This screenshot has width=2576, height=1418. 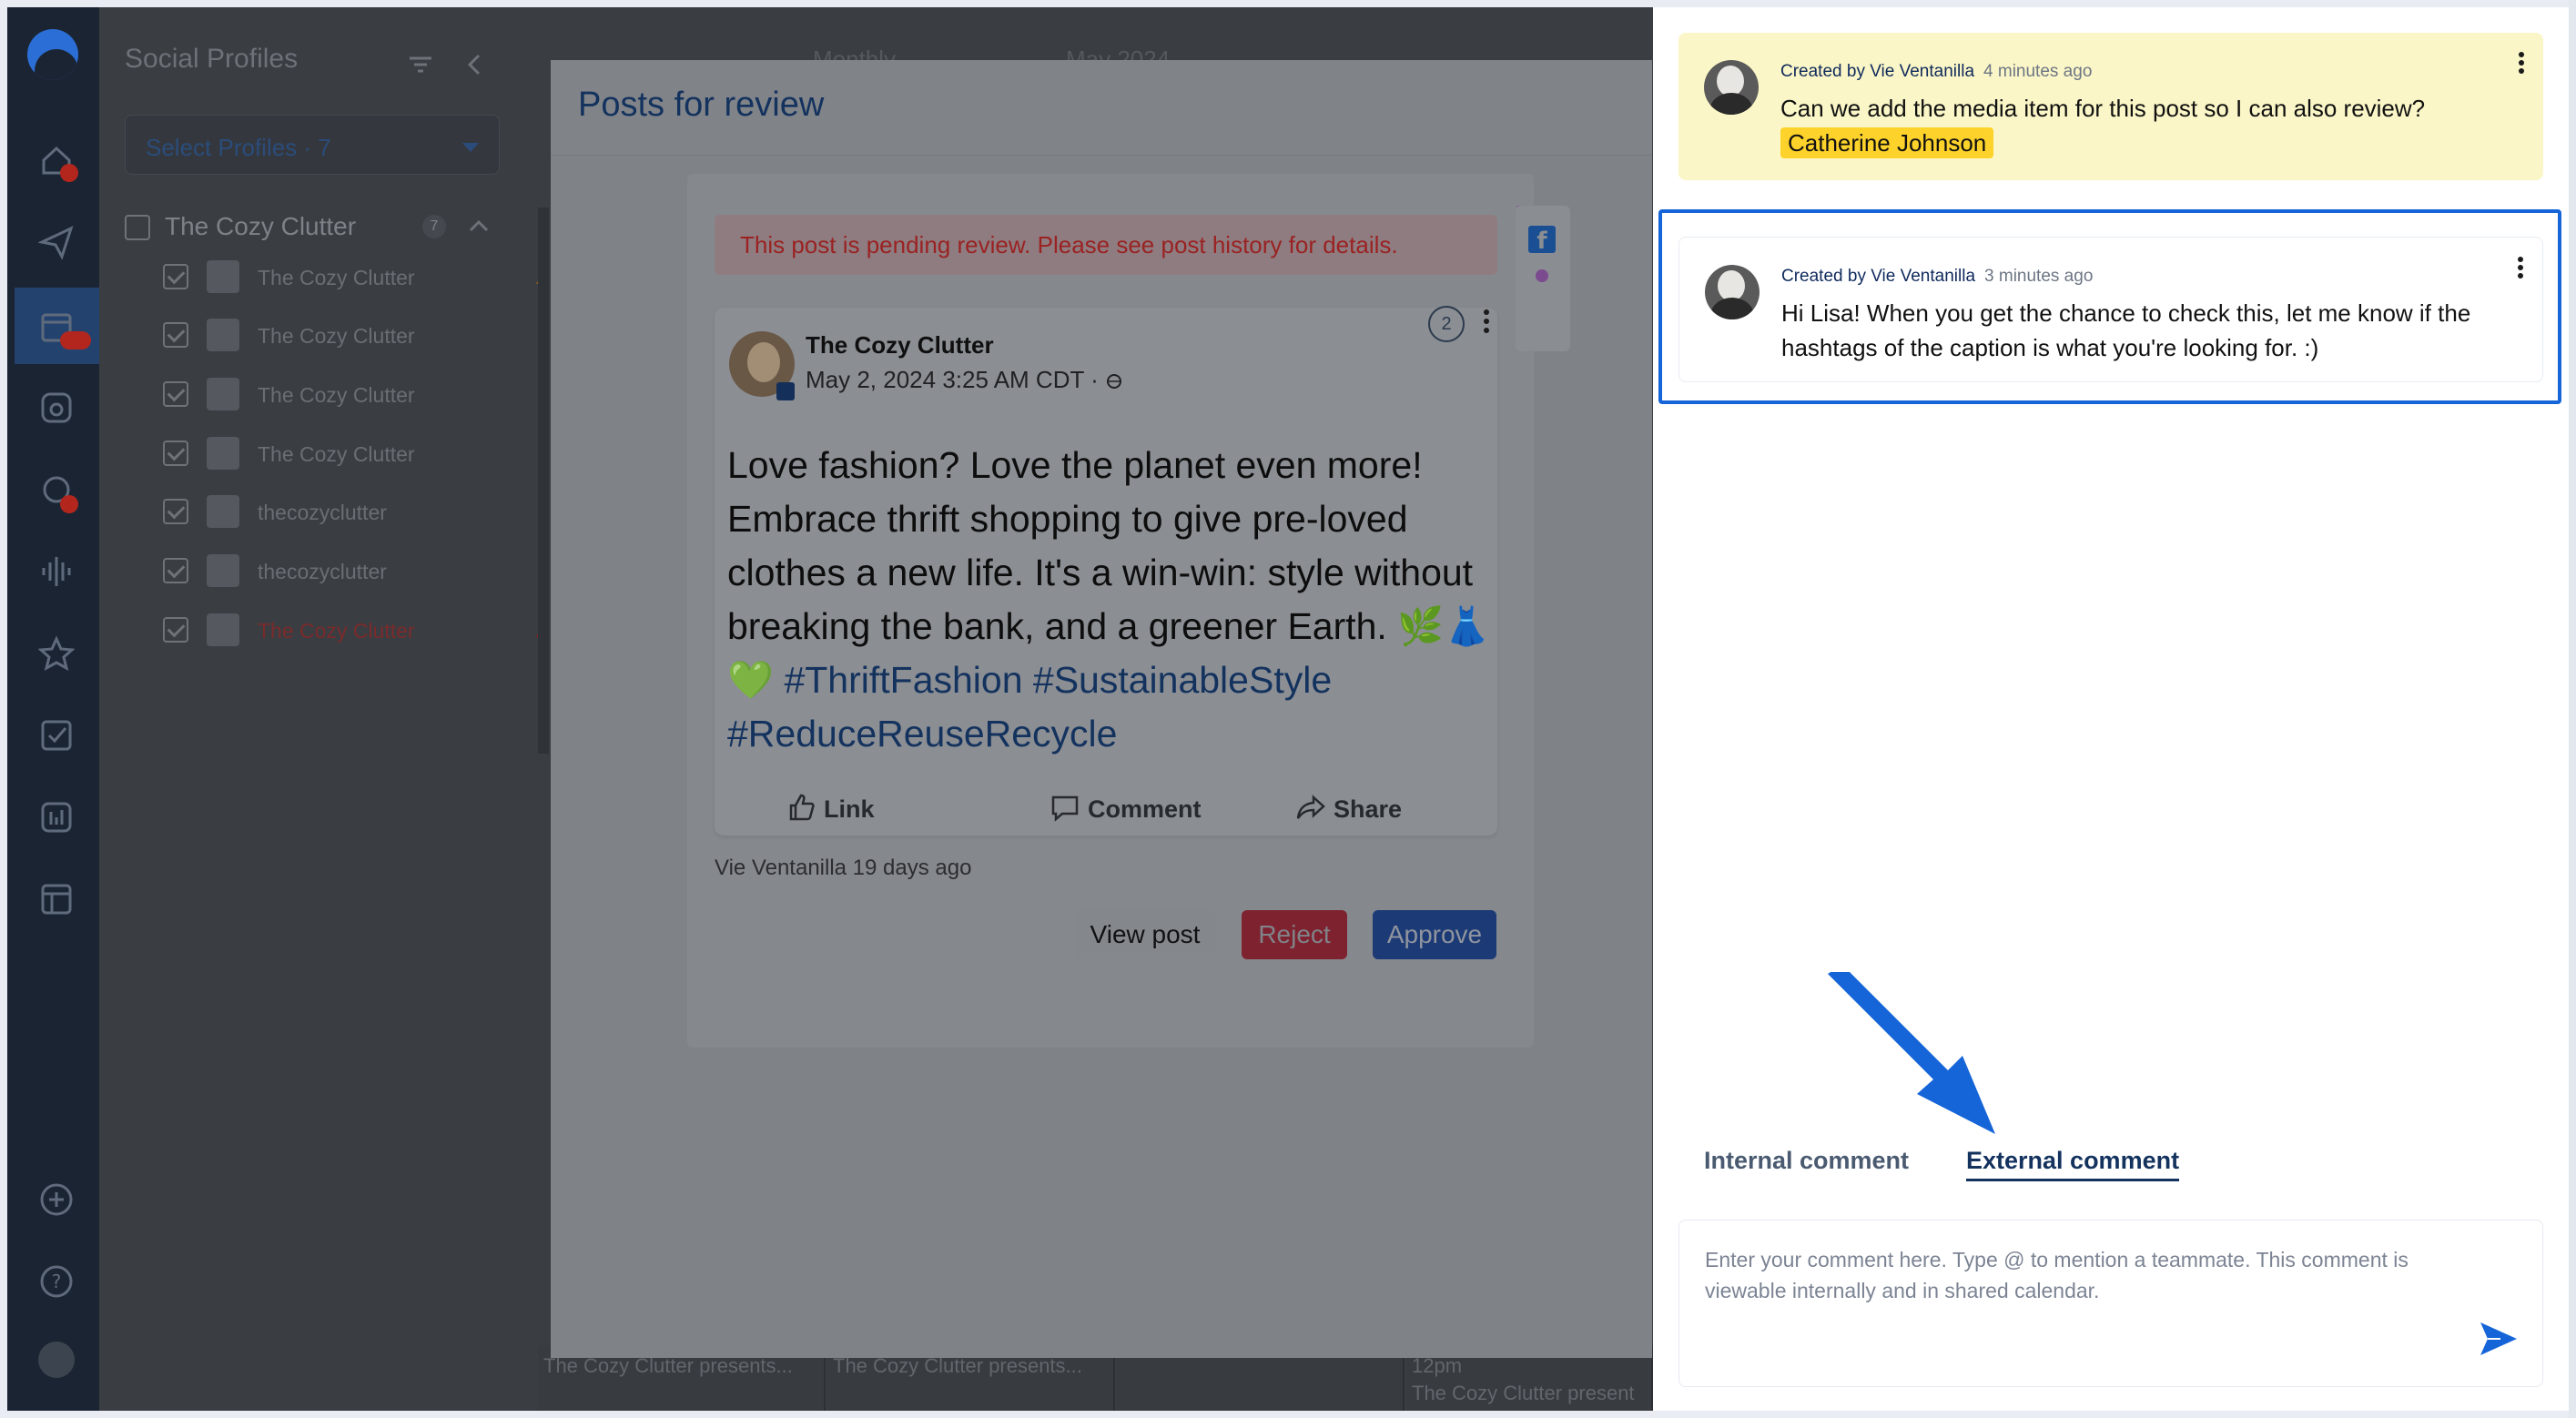 What do you see at coordinates (58, 493) in the screenshot?
I see `messages-icon` at bounding box center [58, 493].